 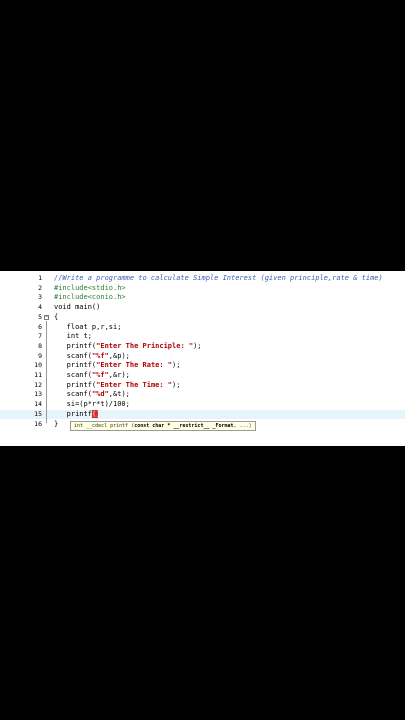 What do you see at coordinates (46, 317) in the screenshot?
I see `fold-toggle-icon: −` at bounding box center [46, 317].